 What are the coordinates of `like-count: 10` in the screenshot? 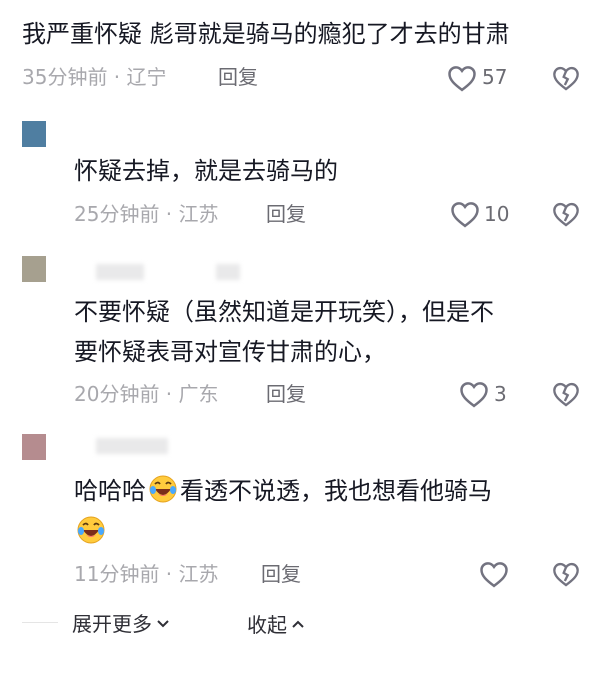 It's located at (497, 214).